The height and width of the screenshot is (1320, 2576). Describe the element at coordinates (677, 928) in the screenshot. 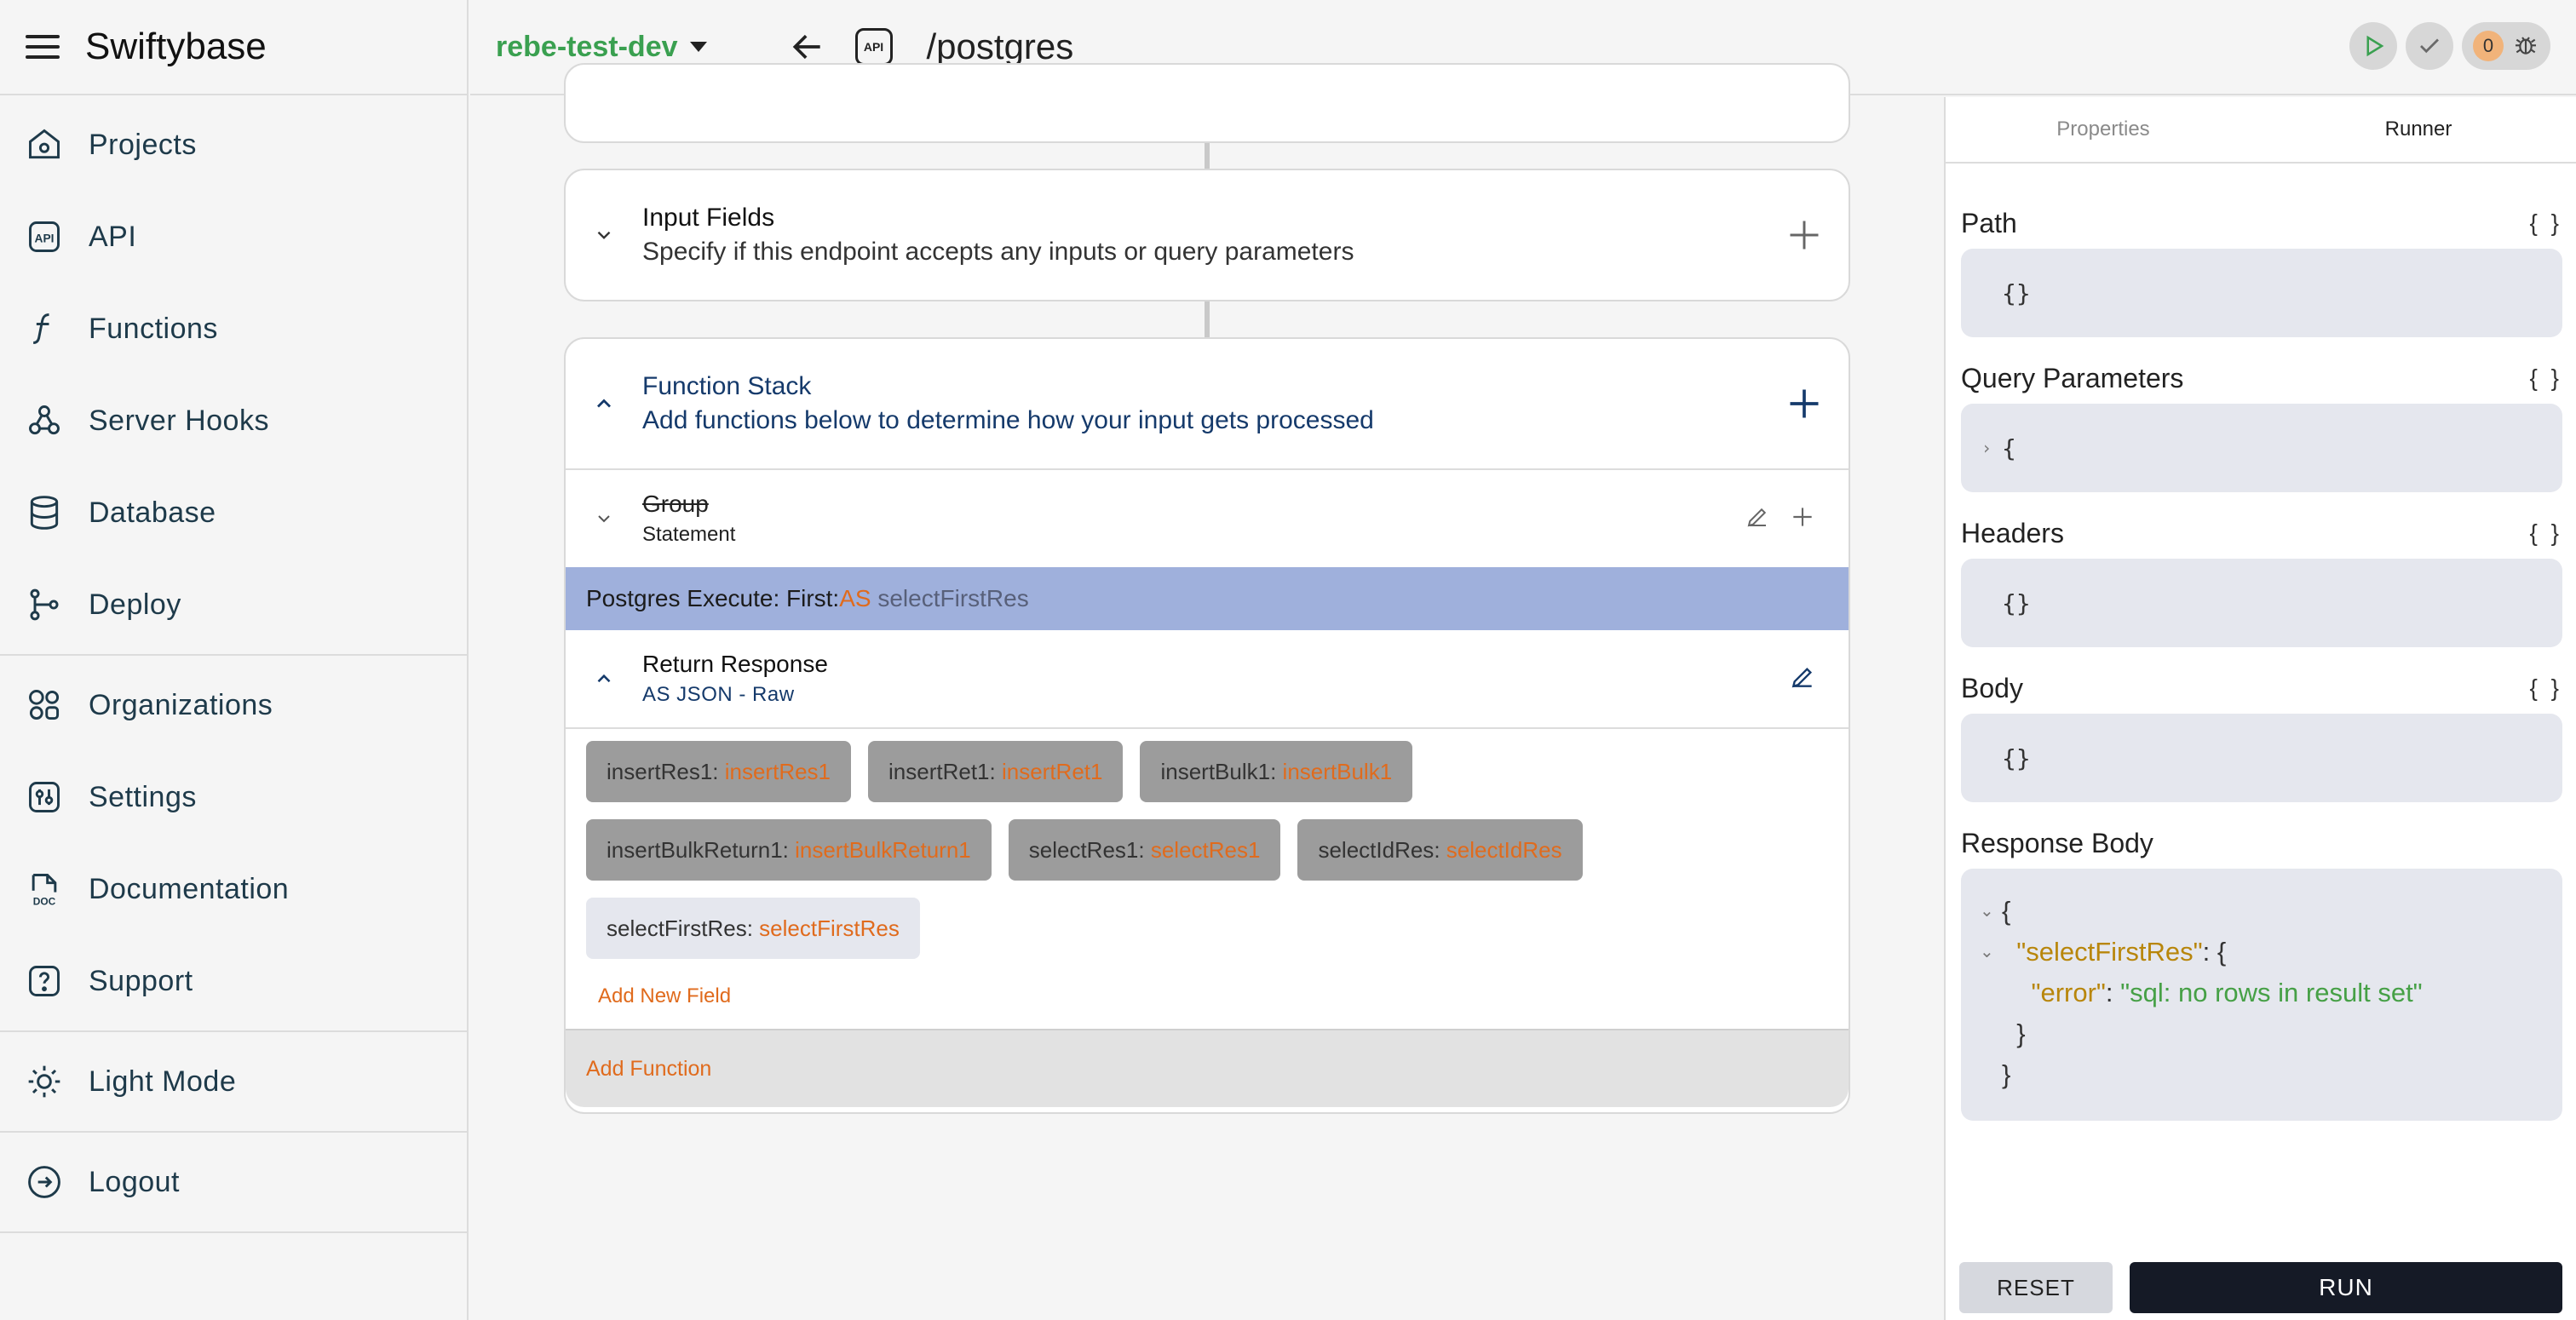

I see `field-key: selectFirstRes` at that location.